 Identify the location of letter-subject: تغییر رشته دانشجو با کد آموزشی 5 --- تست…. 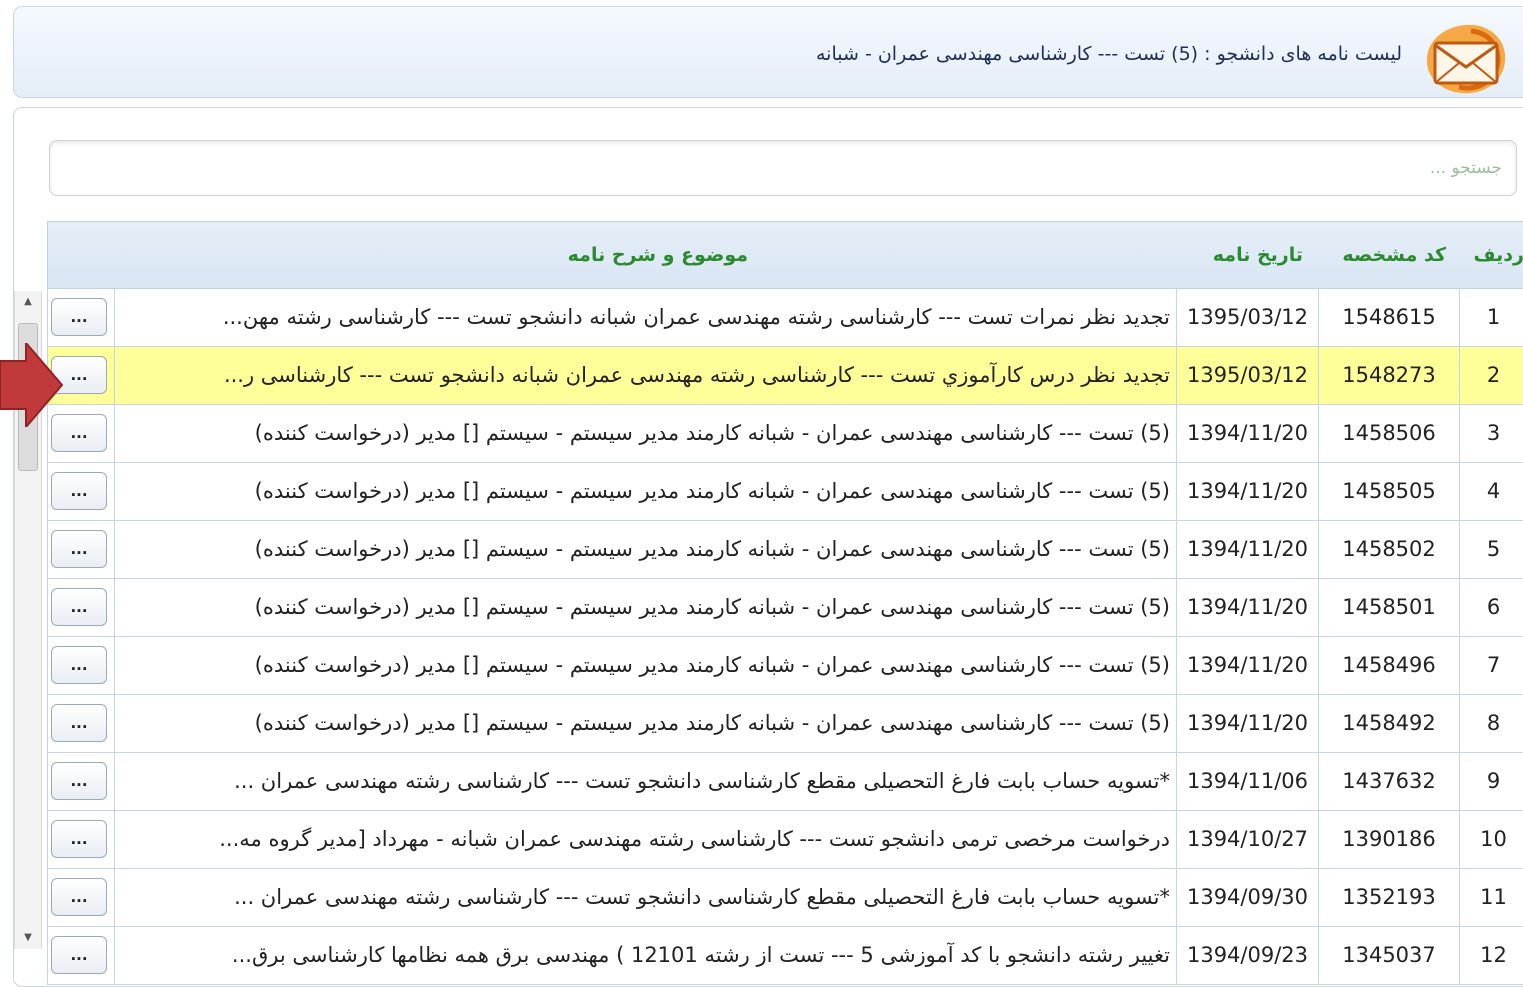
(646, 955).